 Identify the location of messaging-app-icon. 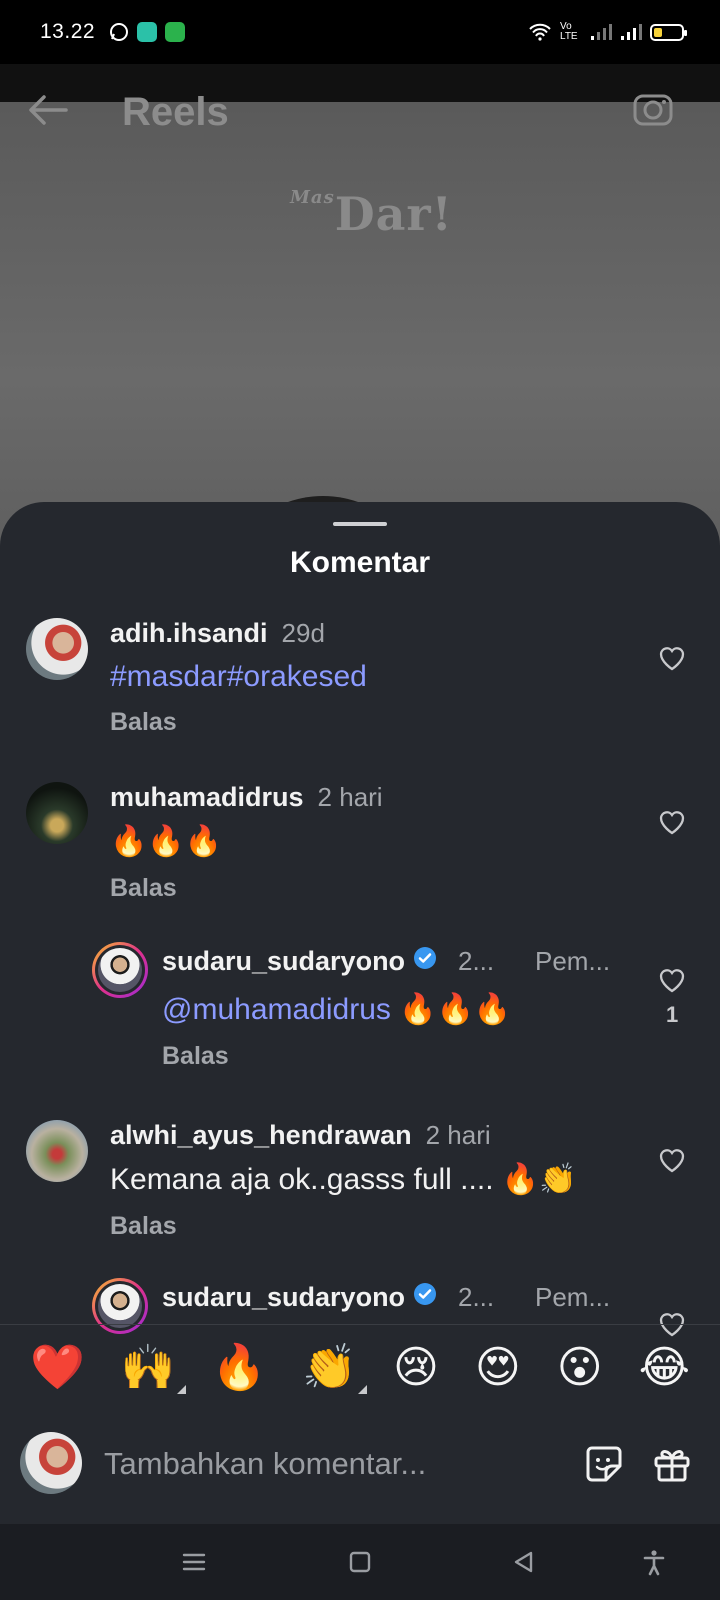
(147, 32).